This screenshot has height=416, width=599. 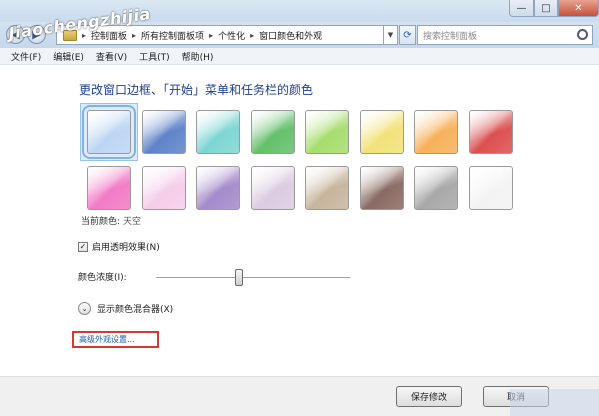 What do you see at coordinates (196, 90) in the screenshot?
I see `page-title: 更改窗口边框、「开始」菜单和任务栏的颜色` at bounding box center [196, 90].